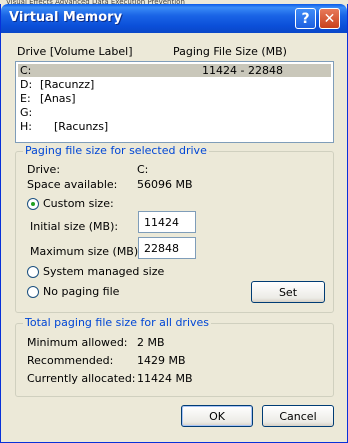 The width and height of the screenshot is (348, 443). Describe the element at coordinates (230, 51) in the screenshot. I see `paging-size-column-header: Paging File Size (MB)` at that location.